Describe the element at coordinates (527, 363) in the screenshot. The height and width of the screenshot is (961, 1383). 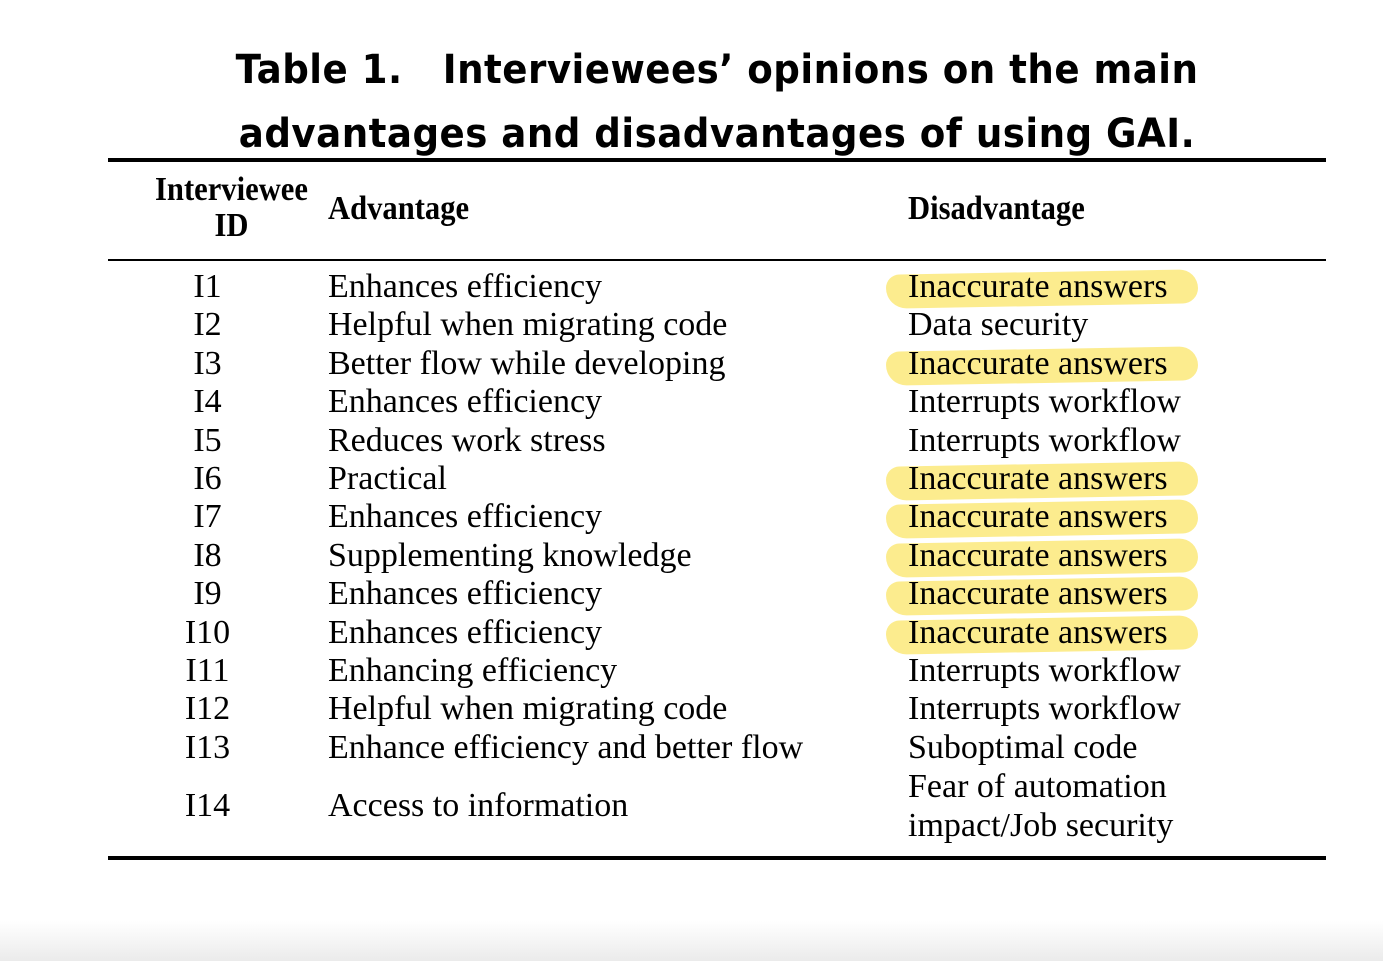
I see `cell-advantage: Better flow while developing` at that location.